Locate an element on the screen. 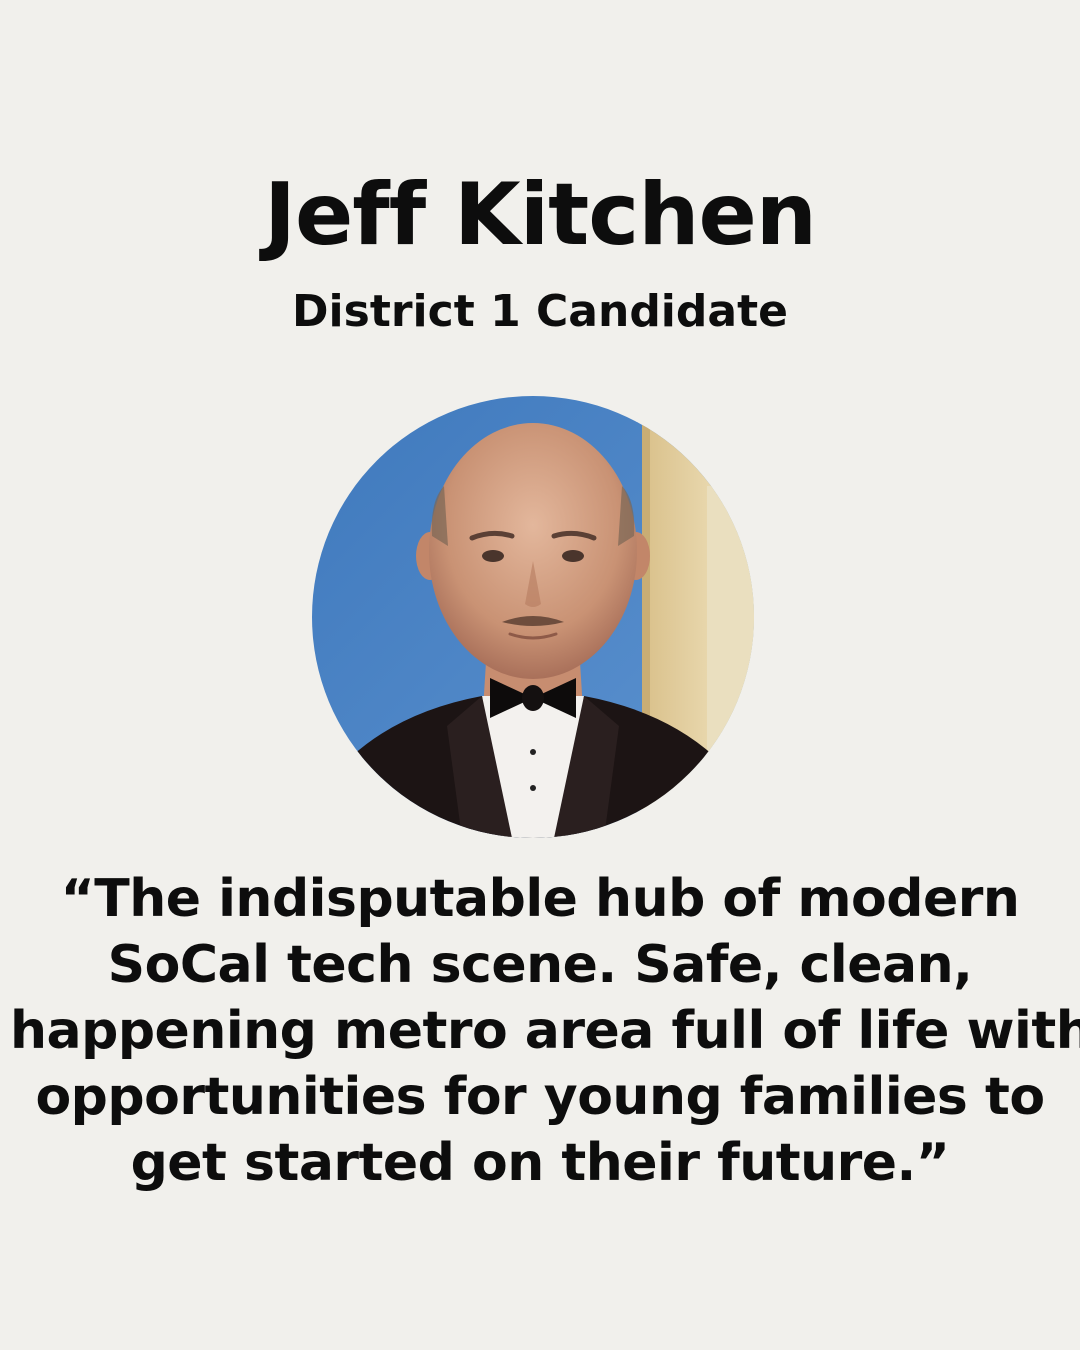 This screenshot has height=1350, width=1080. quote-line: opportunities for young families to is located at coordinates (540, 1097).